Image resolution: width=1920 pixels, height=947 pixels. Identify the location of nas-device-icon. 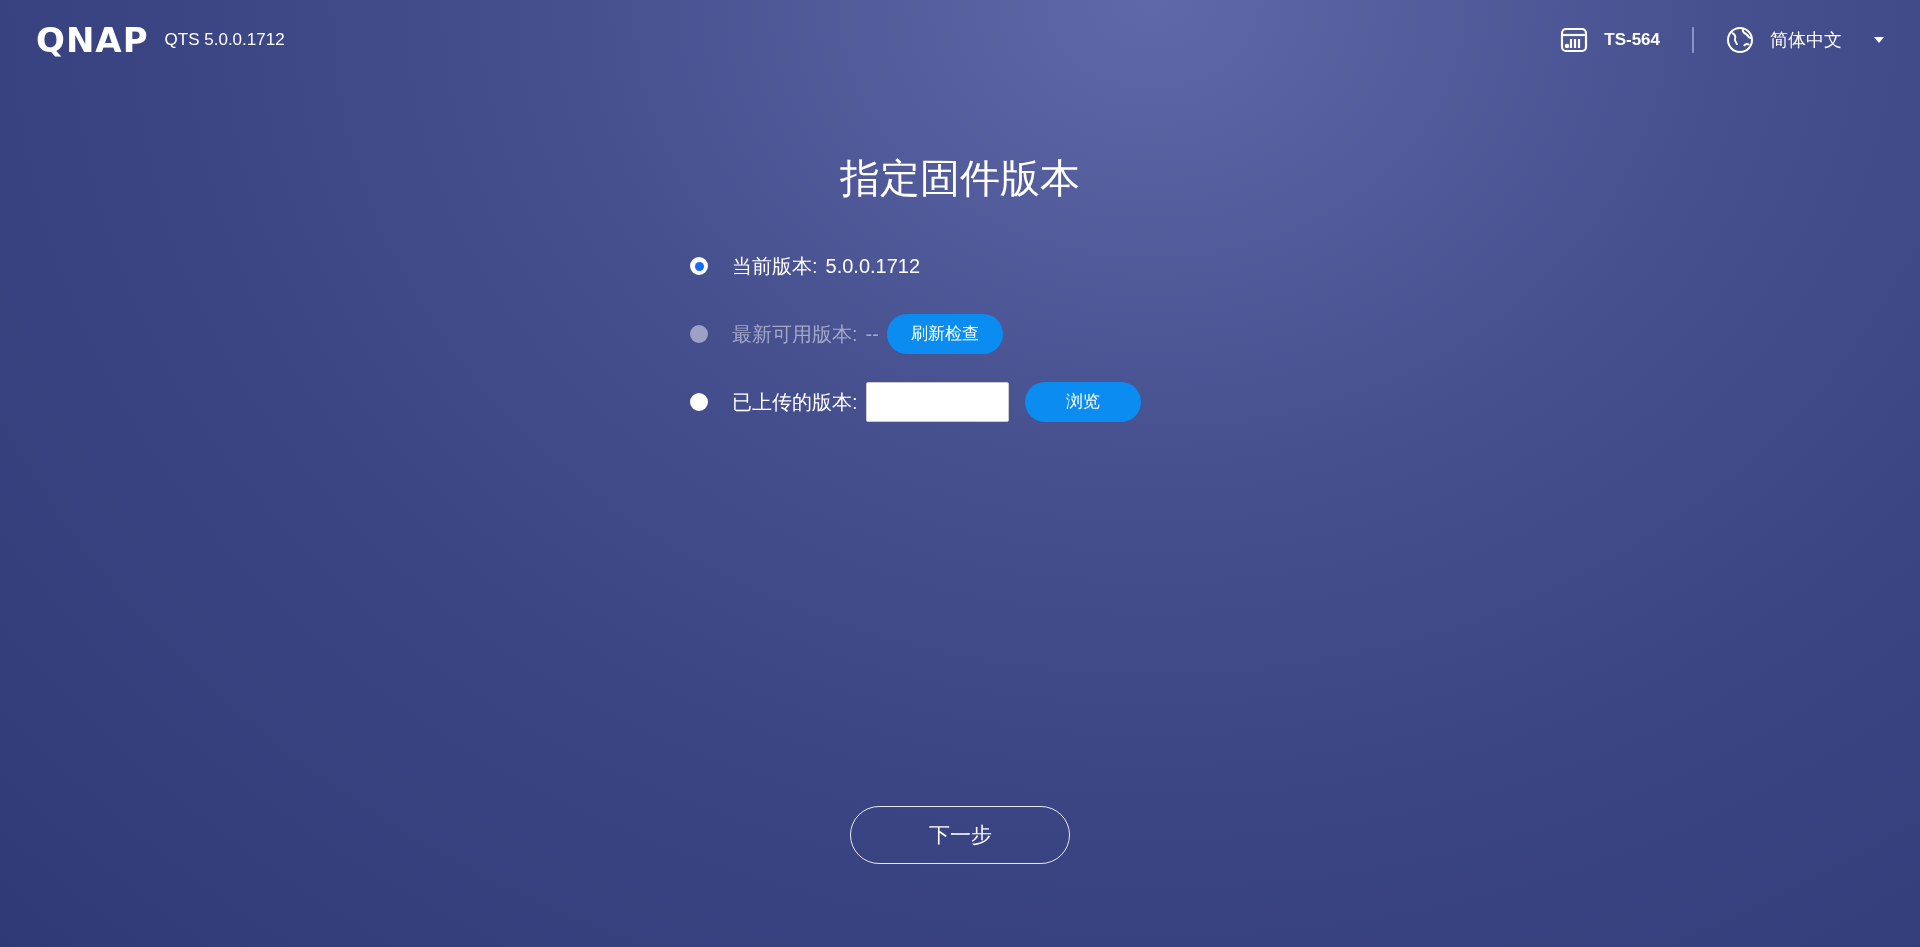
(1574, 40).